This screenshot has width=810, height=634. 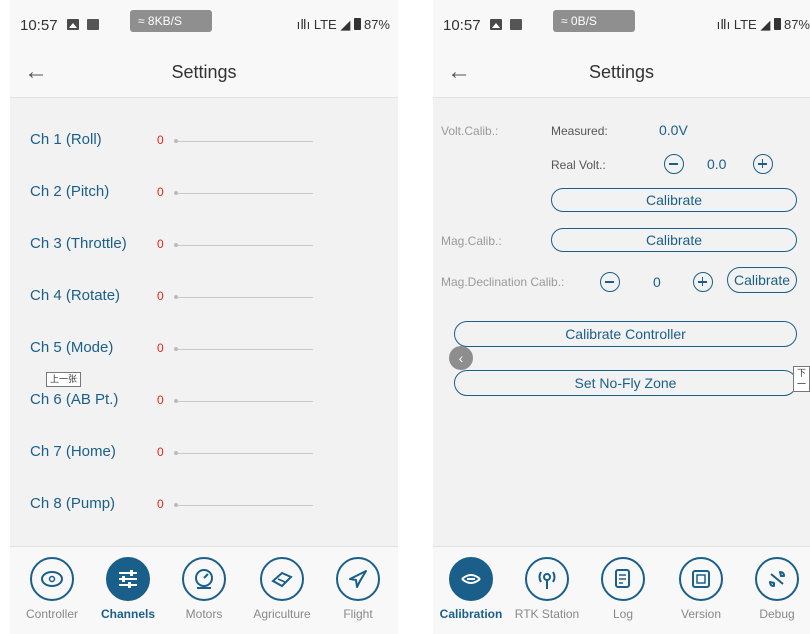 What do you see at coordinates (358, 614) in the screenshot?
I see `nav-label: Flight` at bounding box center [358, 614].